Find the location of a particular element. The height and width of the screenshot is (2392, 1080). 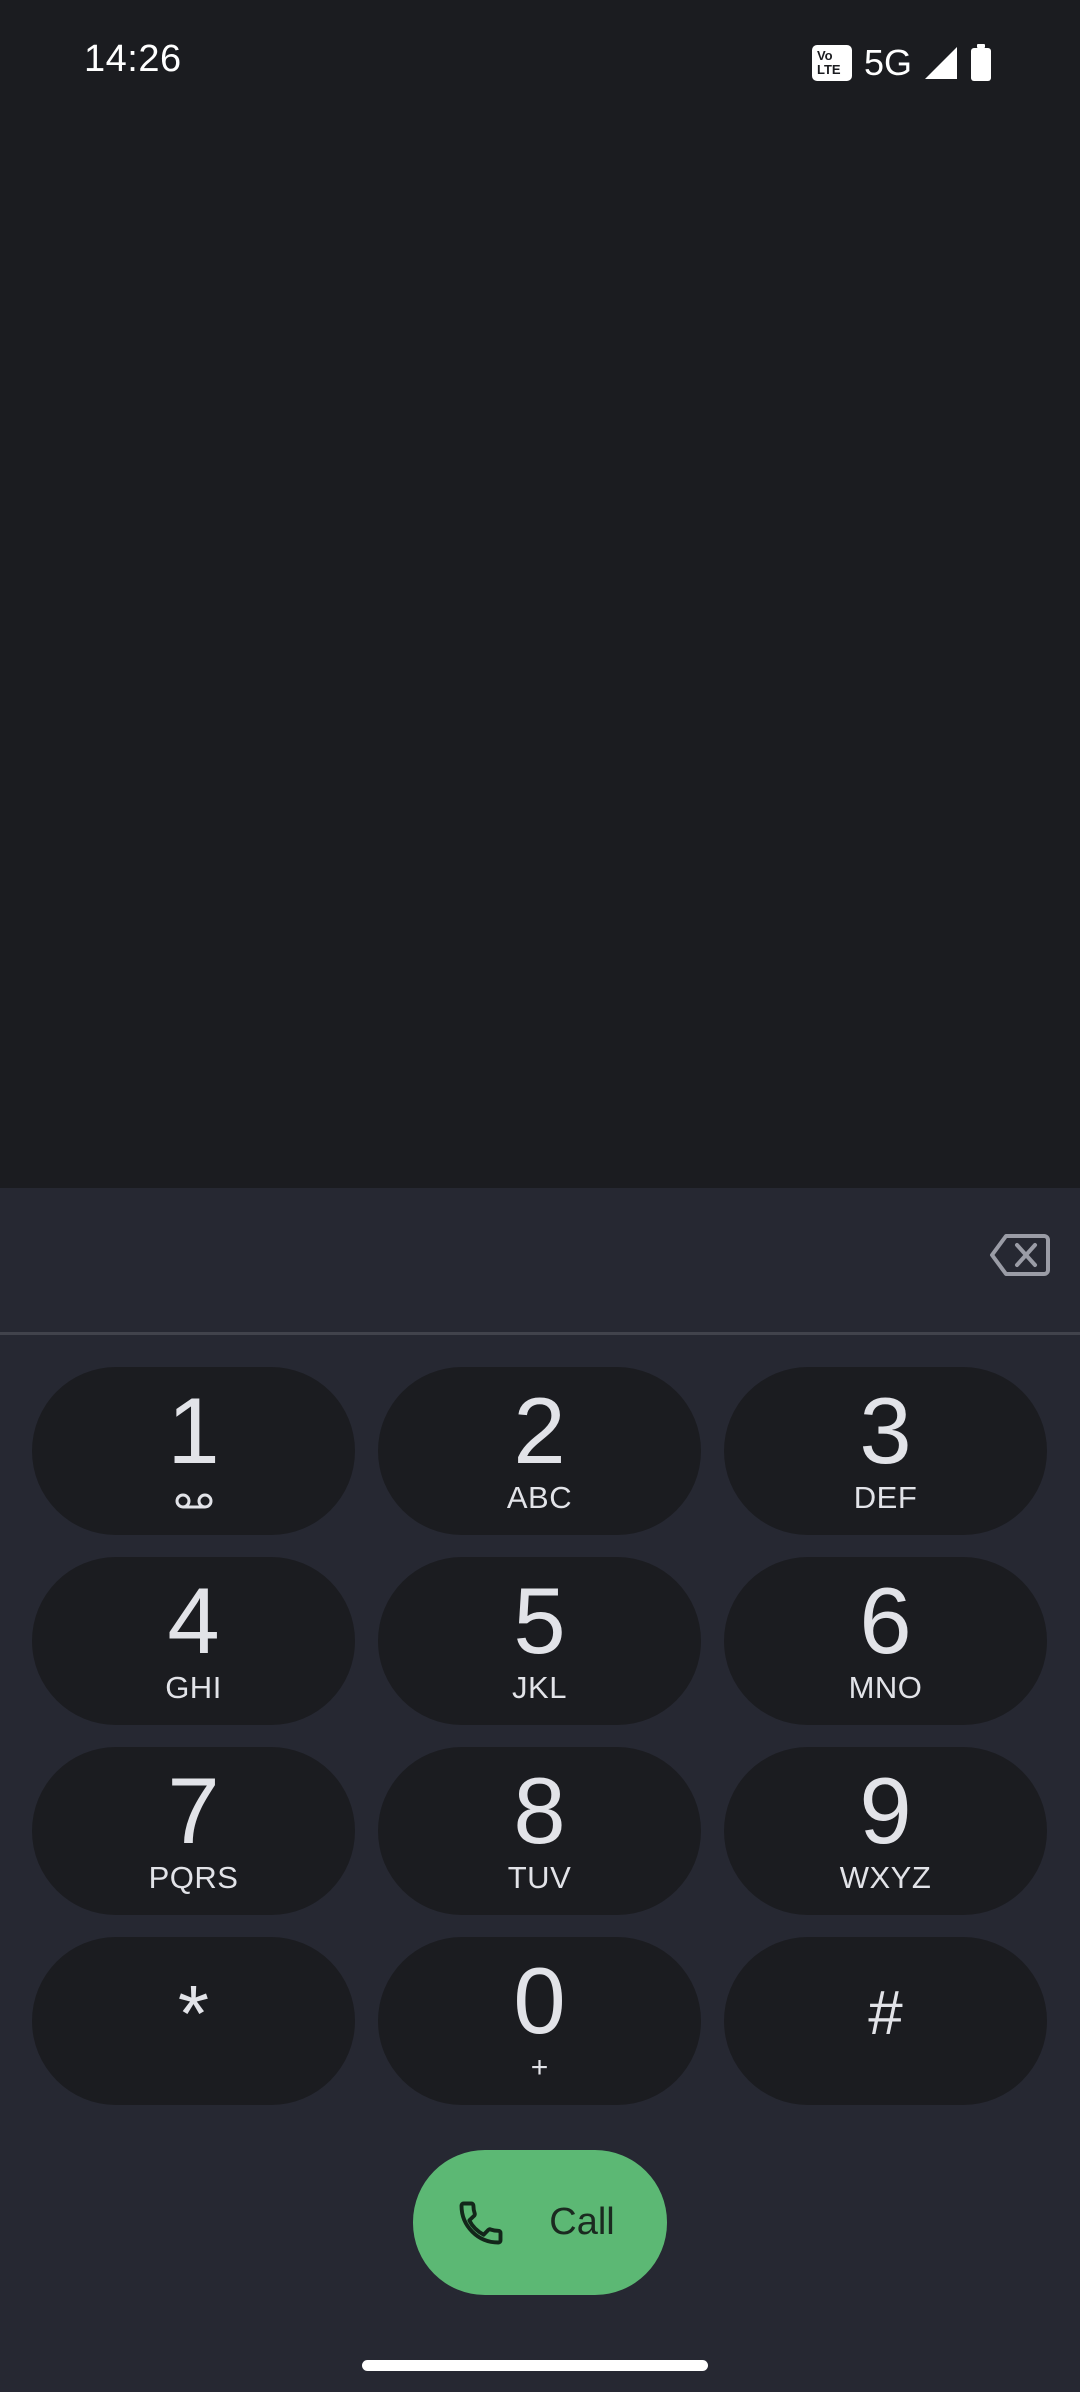

key-hash: # is located at coordinates (885, 2021).